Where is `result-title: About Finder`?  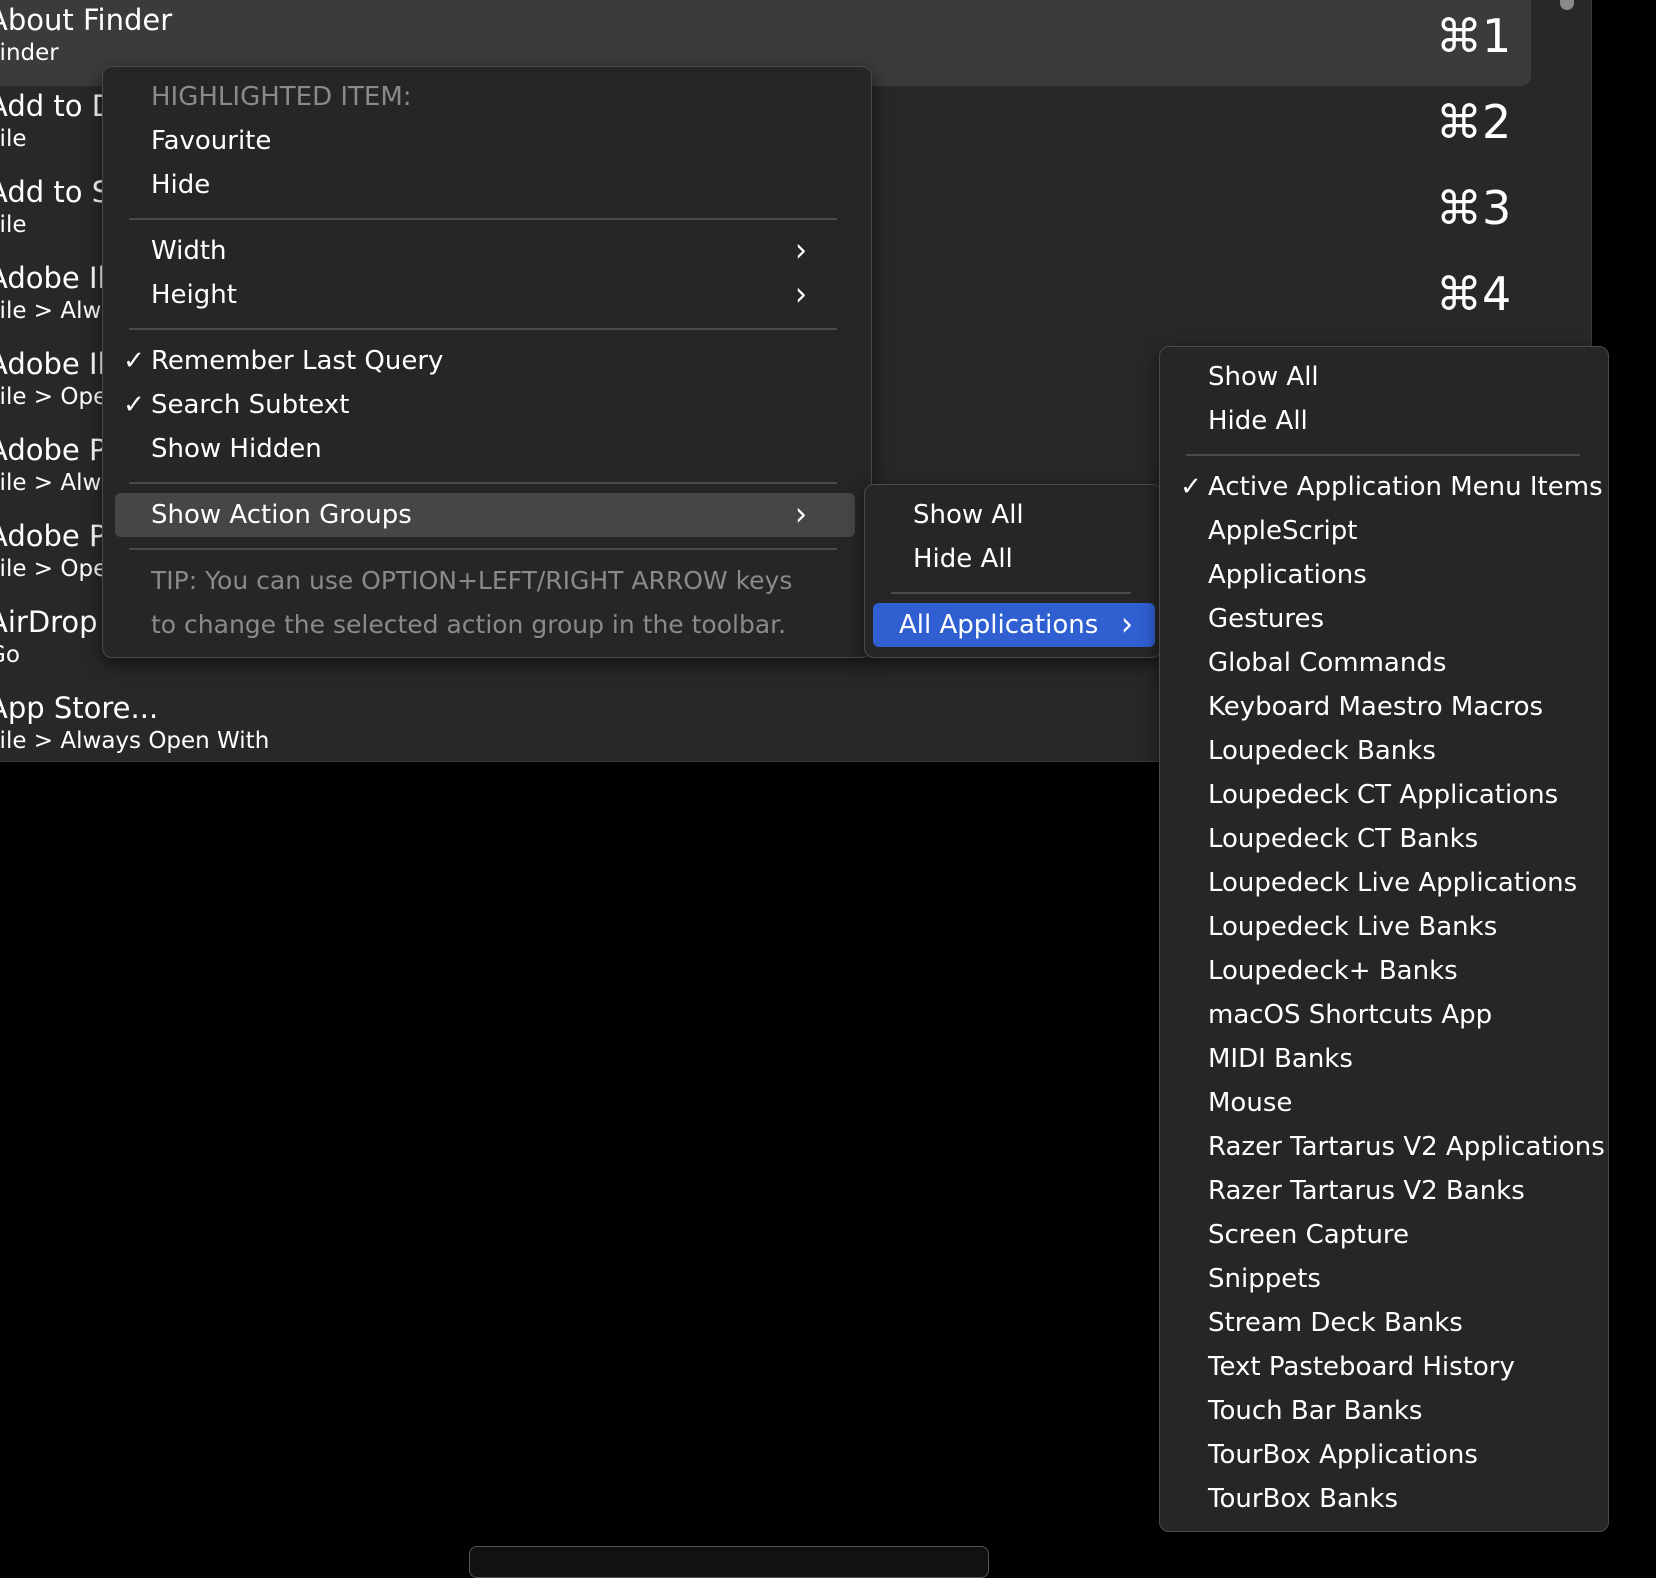
result-title: About Finder is located at coordinates (86, 20).